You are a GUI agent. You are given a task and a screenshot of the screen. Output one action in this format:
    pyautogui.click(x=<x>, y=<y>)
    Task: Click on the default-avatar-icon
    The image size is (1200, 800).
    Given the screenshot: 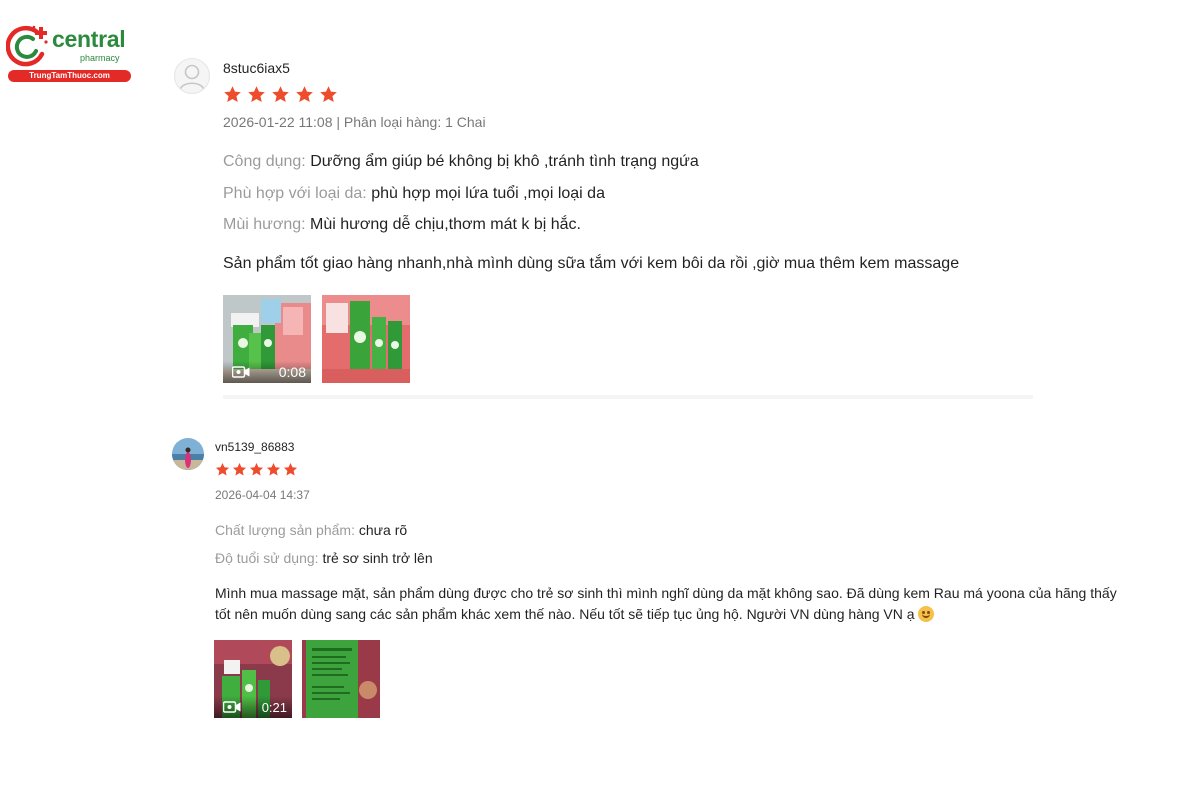 What is the action you would take?
    pyautogui.click(x=192, y=76)
    